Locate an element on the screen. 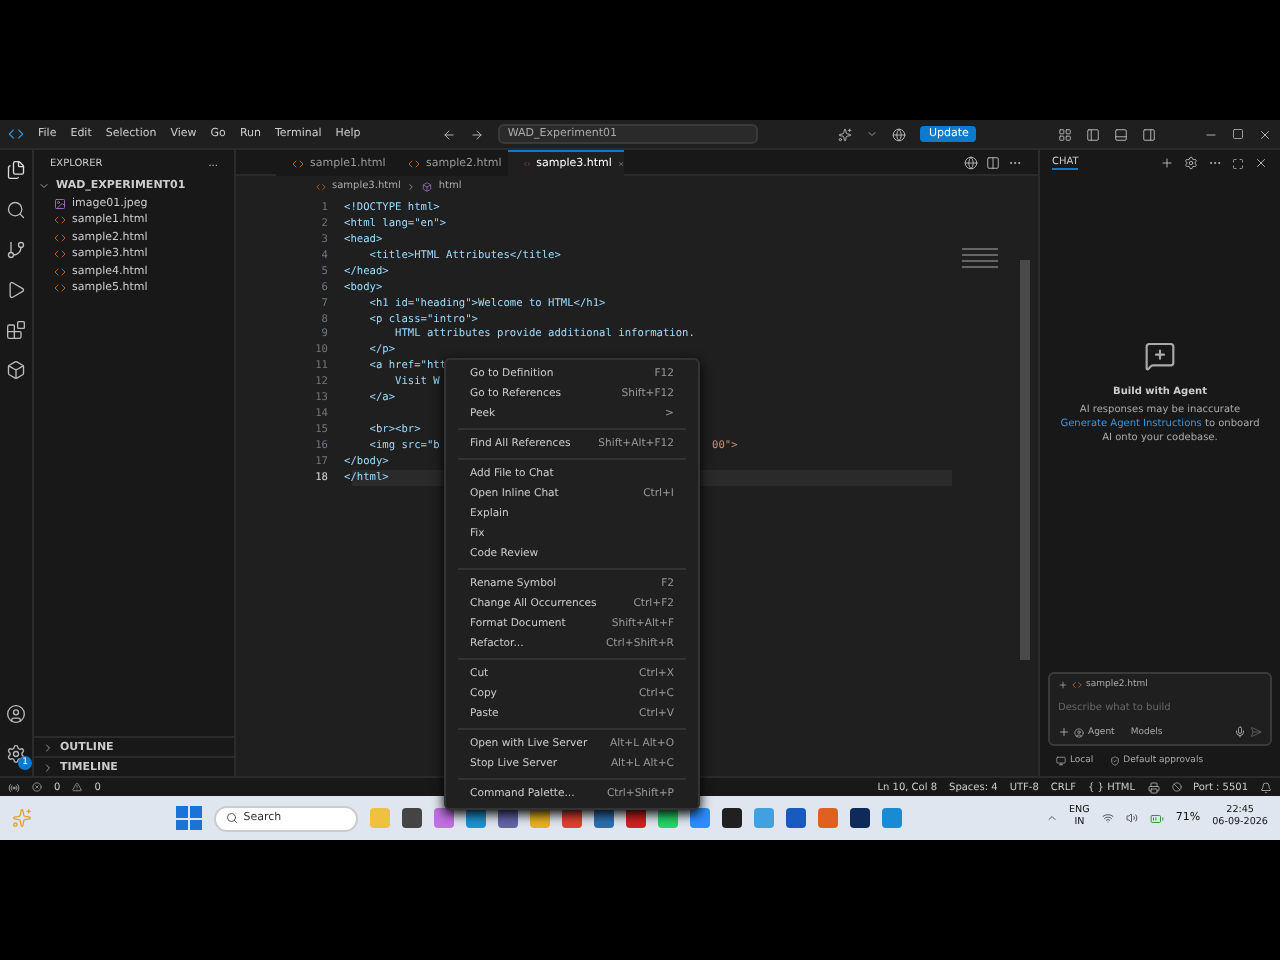 The image size is (1280, 960). caret-icon is located at coordinates (872, 134).